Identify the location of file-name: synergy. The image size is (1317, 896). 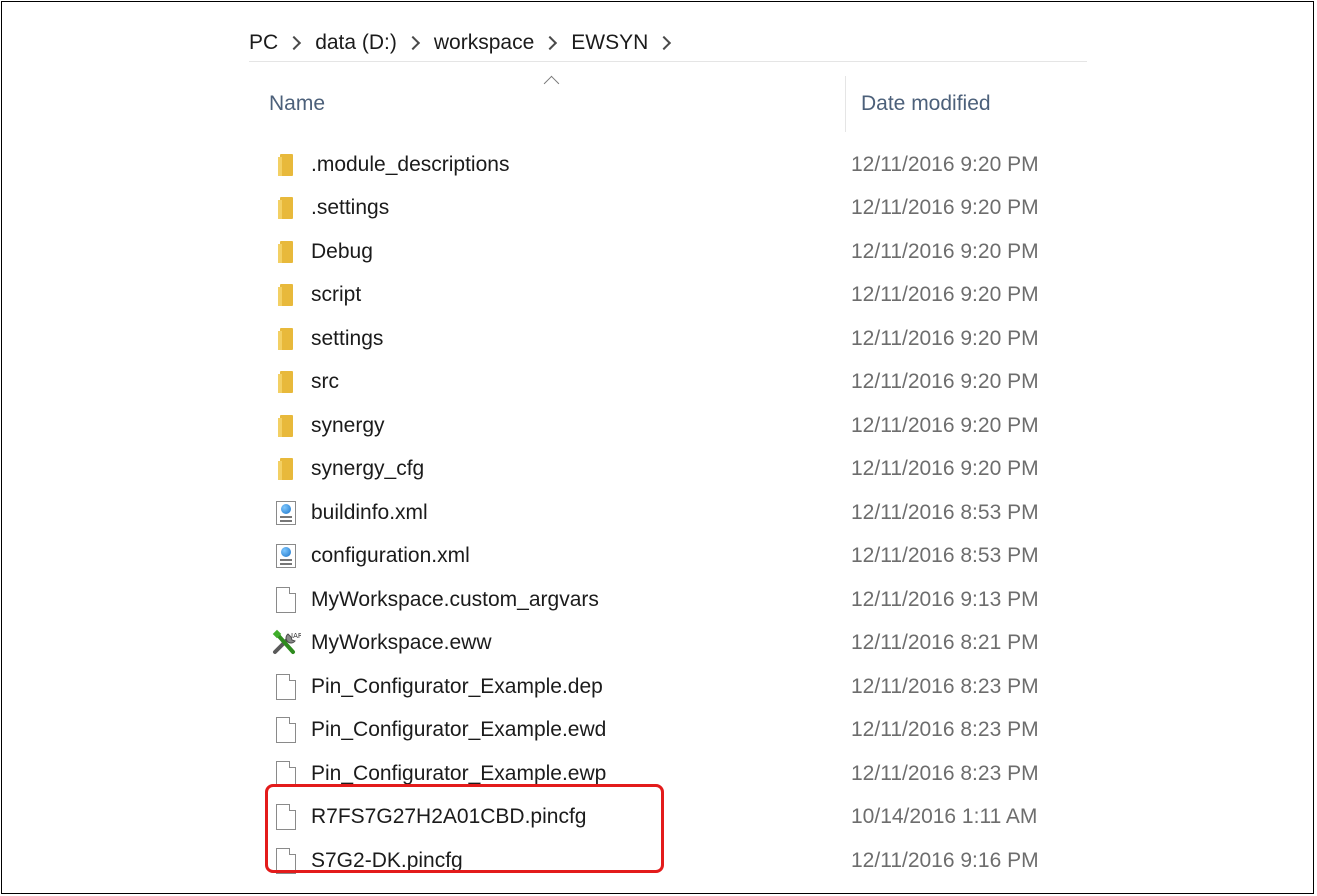
(348, 426).